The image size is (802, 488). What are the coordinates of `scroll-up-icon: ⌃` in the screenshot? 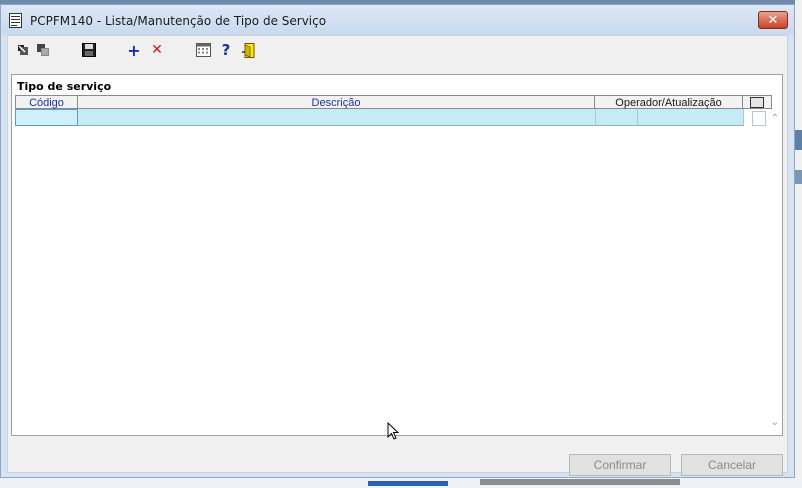 It's located at (775, 119).